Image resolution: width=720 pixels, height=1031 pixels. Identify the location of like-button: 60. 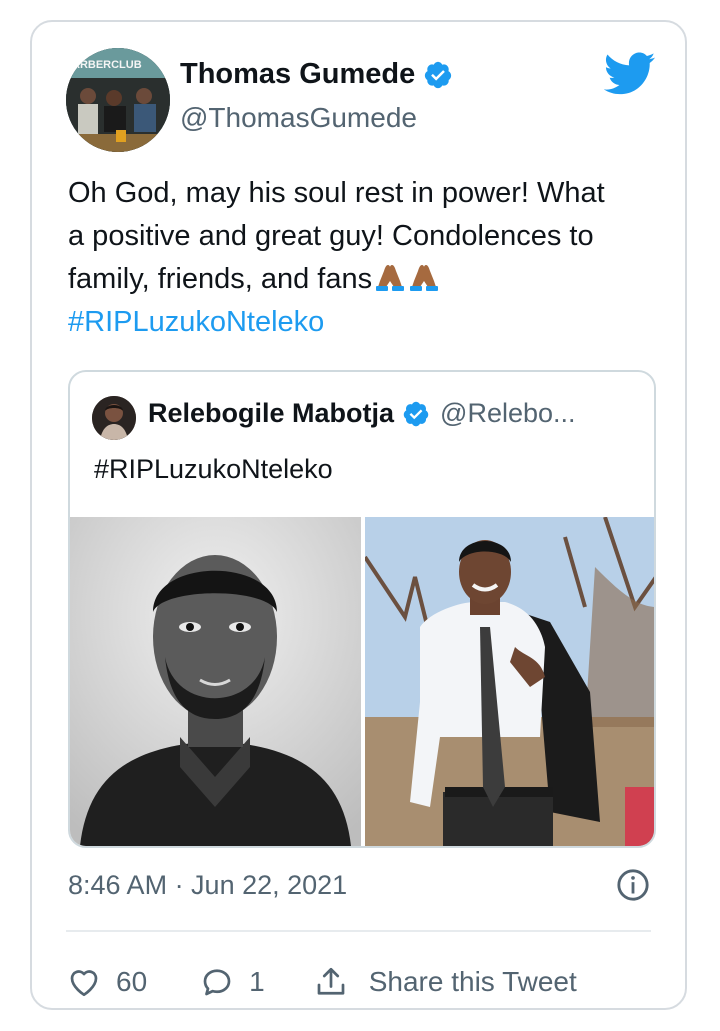
(106, 982).